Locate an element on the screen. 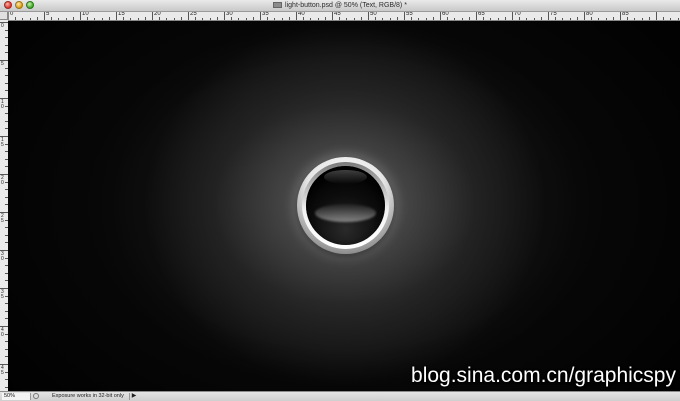 This screenshot has height=401, width=680. watermark-text: blog.sina.com.cn/graphicspy is located at coordinates (543, 375).